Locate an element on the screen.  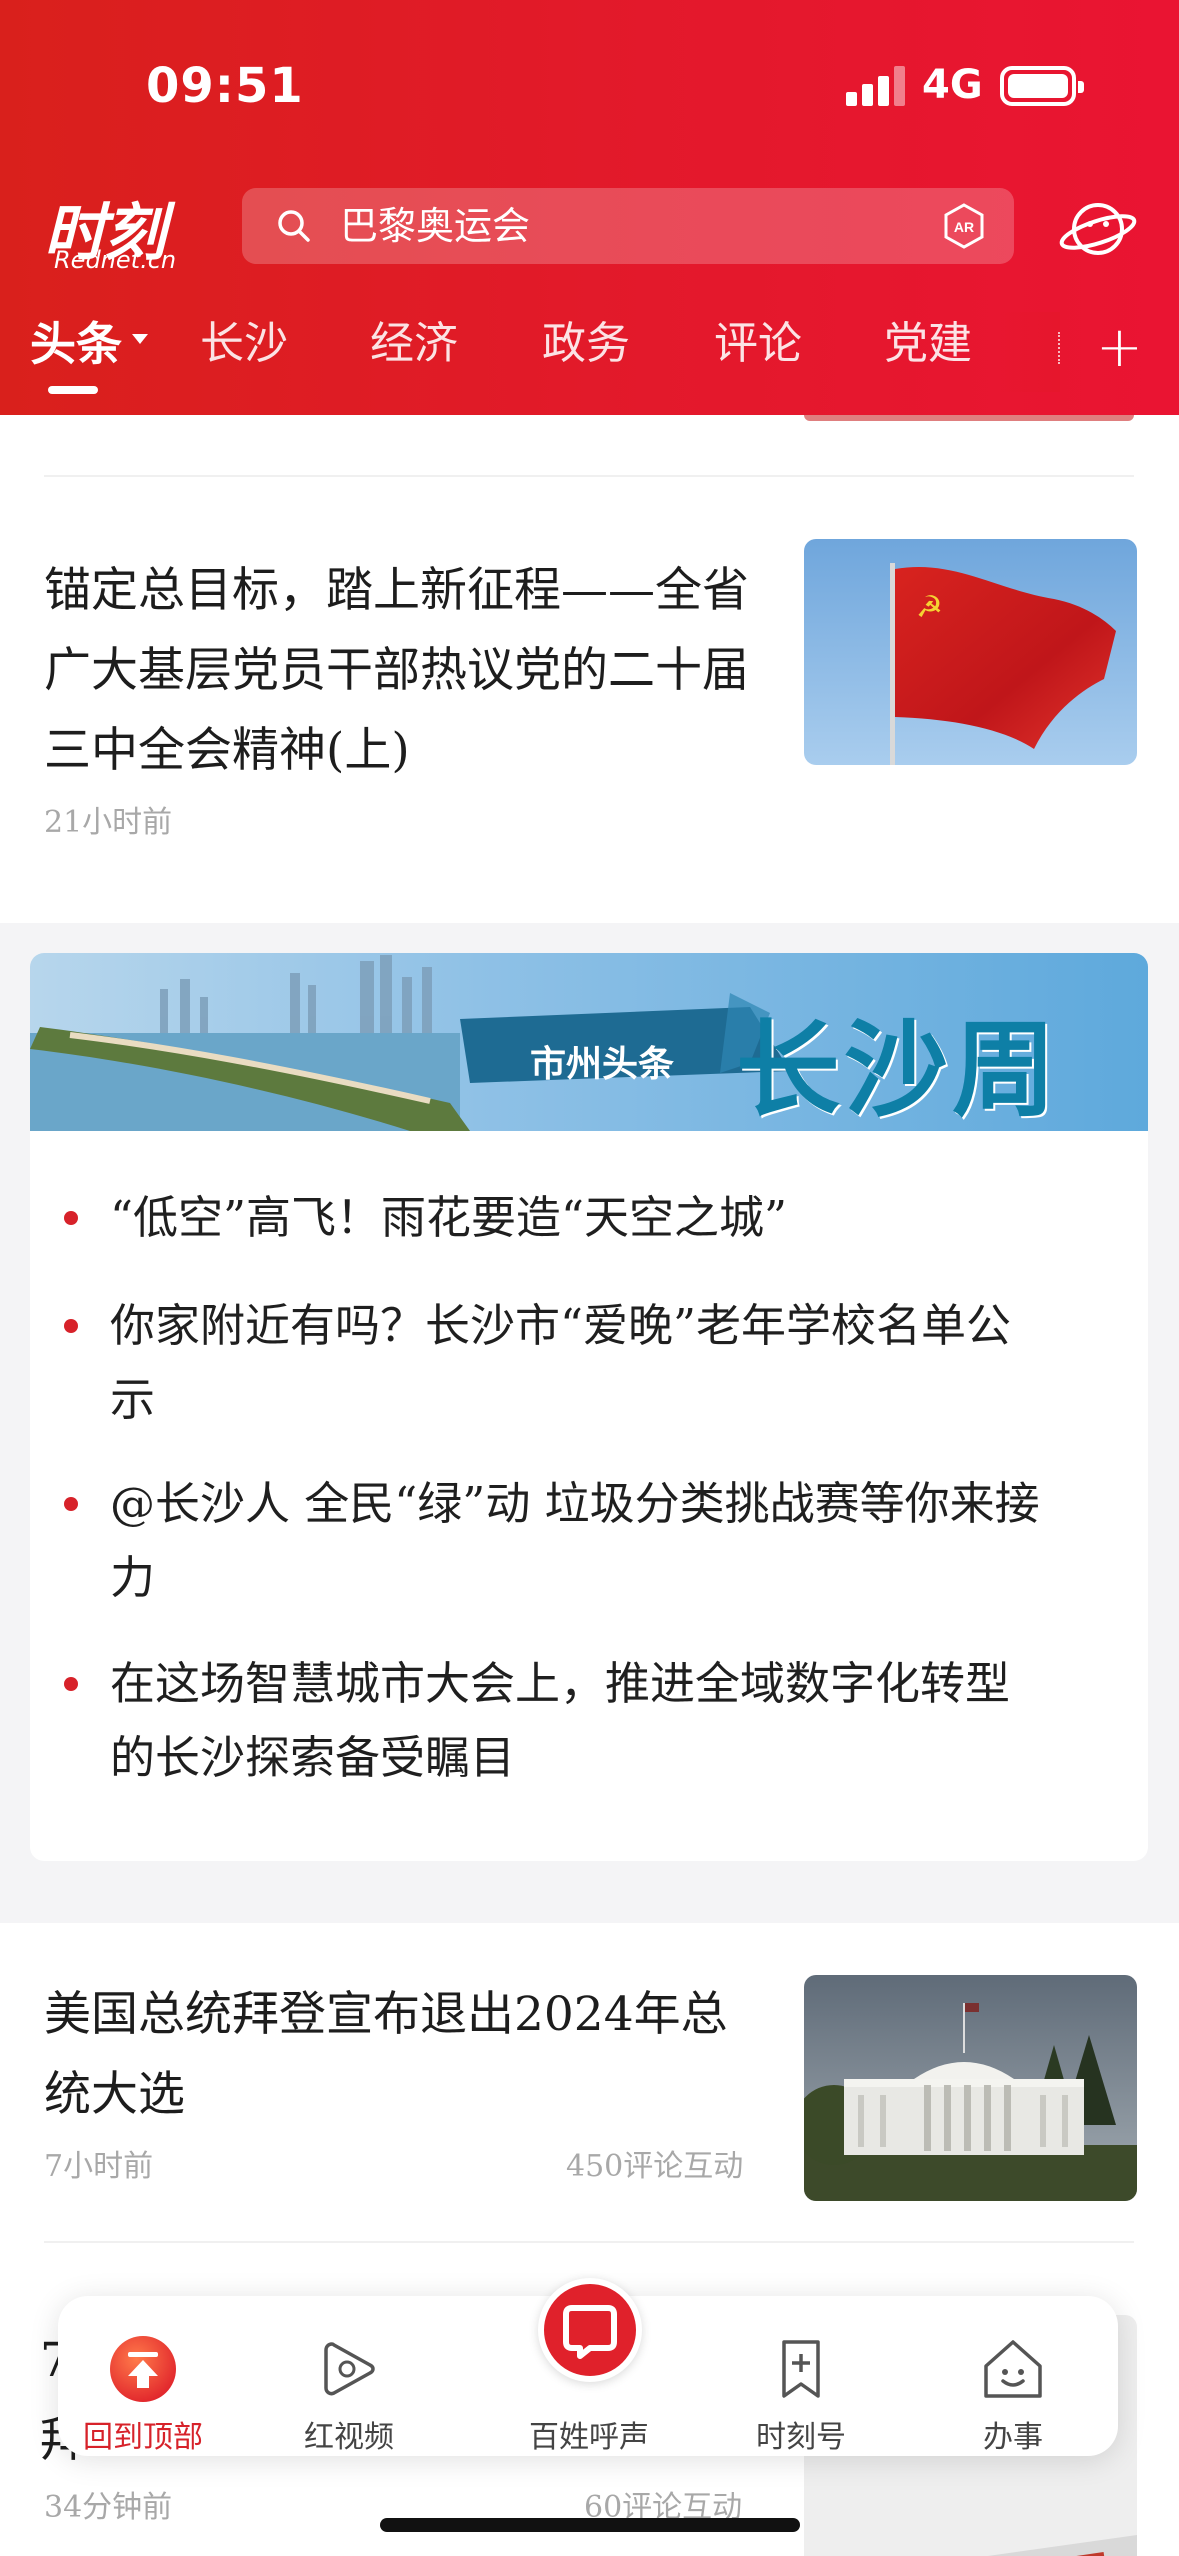
nav-services: 办事 is located at coordinates (1013, 2384).